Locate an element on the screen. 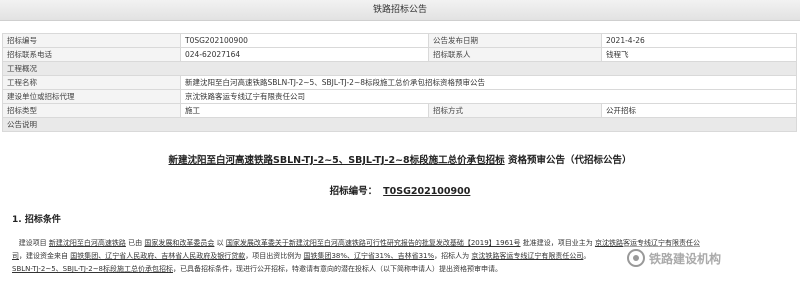  text-segment: 国铁集团、辽宁省人民政府、吉林省人民政府及银行贷款 is located at coordinates (158, 256).